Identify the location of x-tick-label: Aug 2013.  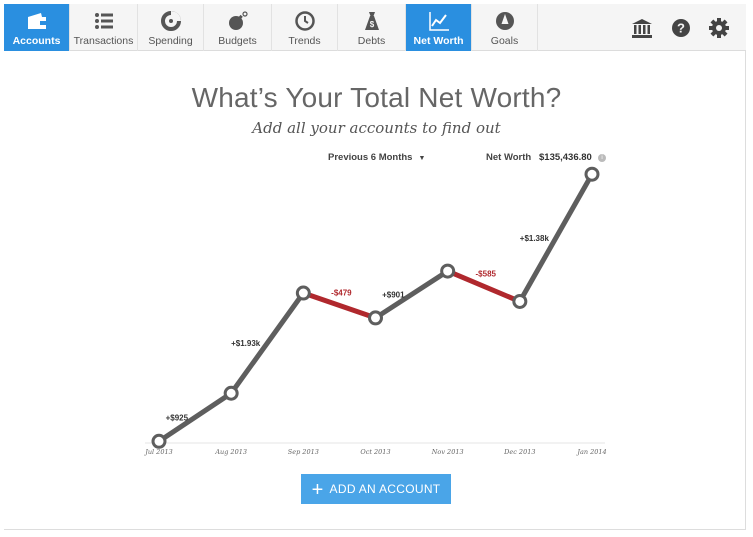
(230, 452).